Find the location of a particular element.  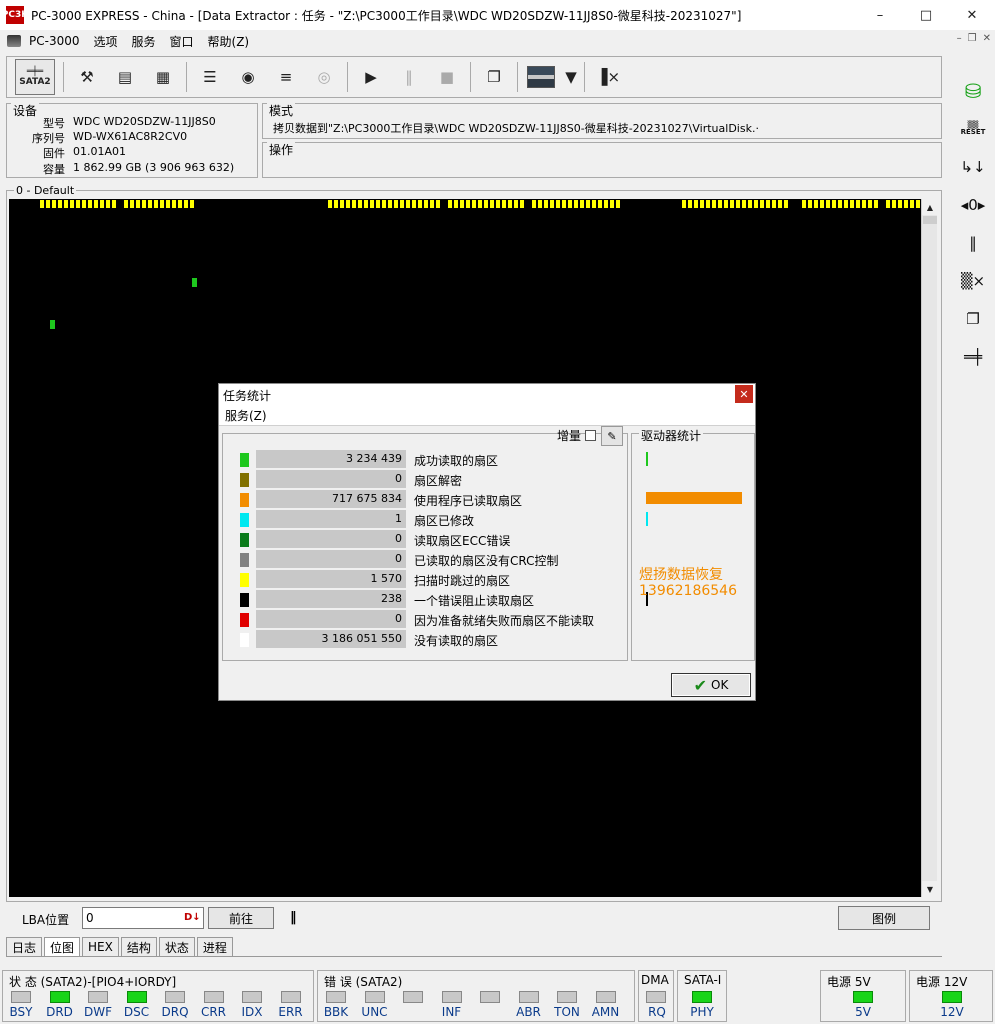

scroll-up-icon: ▲ is located at coordinates (930, 207).